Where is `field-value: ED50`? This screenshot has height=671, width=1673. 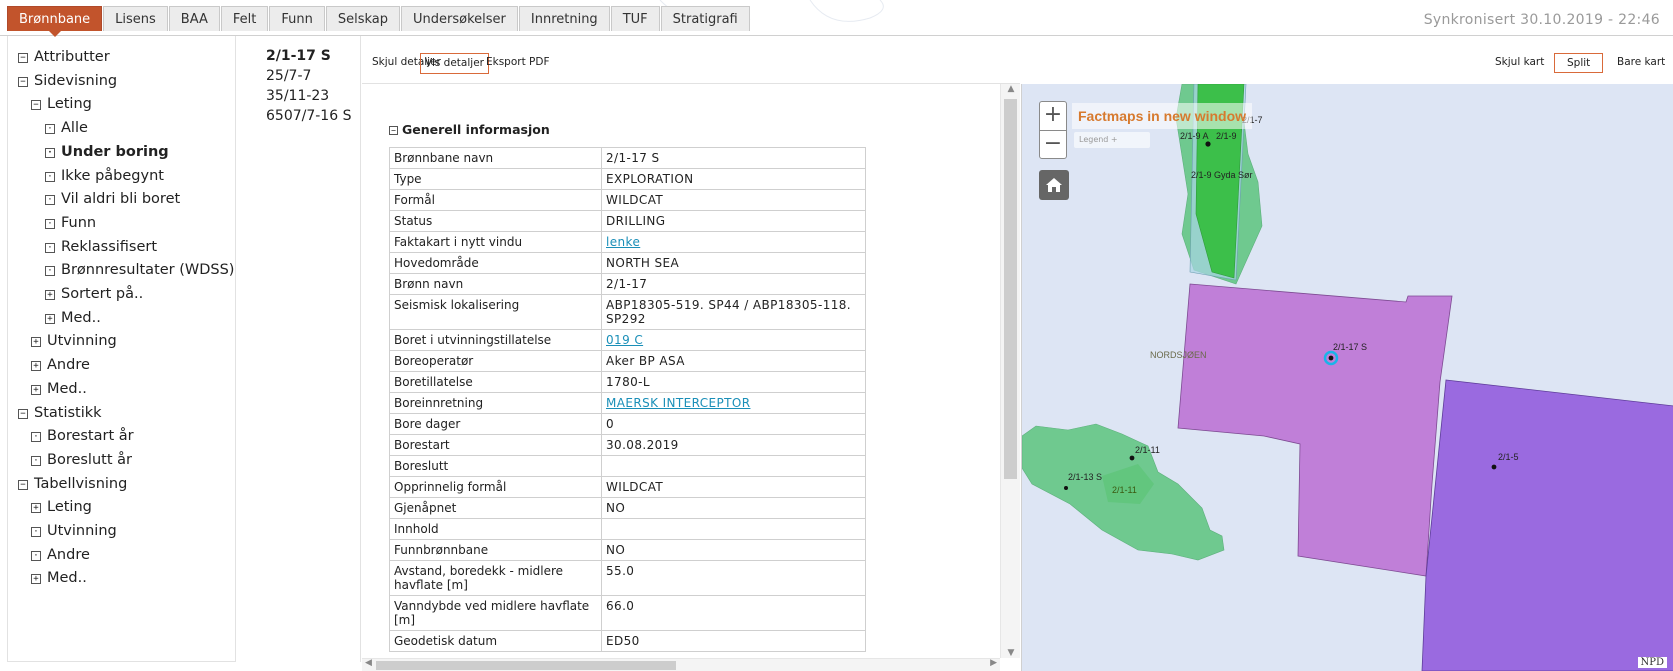
field-value: ED50 is located at coordinates (733, 641).